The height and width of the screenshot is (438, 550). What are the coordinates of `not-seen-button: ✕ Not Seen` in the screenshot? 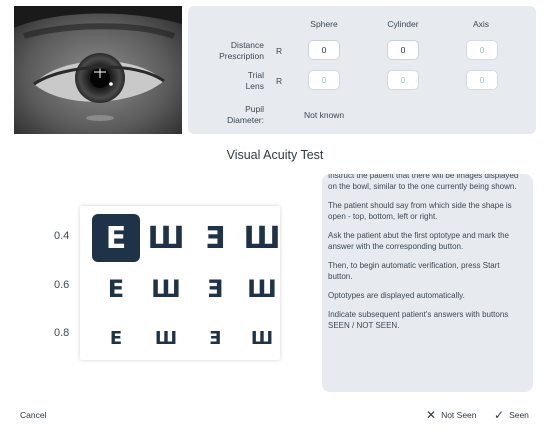 It's located at (451, 415).